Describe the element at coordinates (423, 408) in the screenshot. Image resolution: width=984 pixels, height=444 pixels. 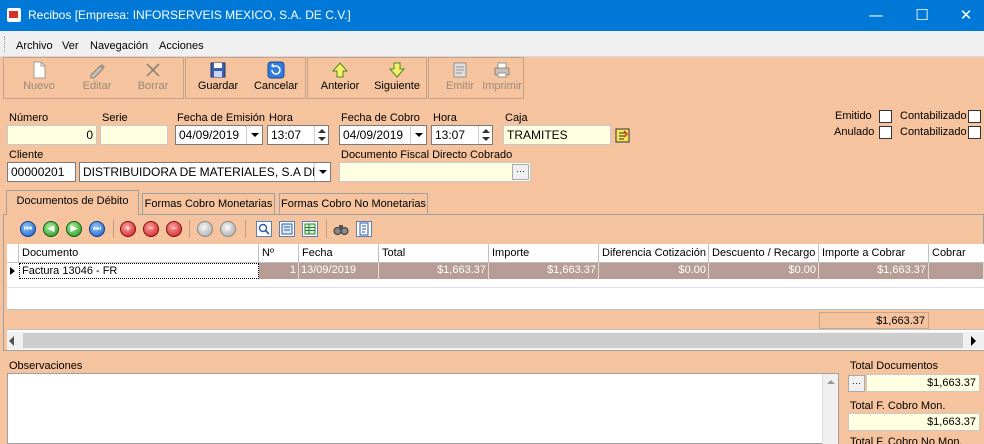
I see `observaciones-textarea` at that location.